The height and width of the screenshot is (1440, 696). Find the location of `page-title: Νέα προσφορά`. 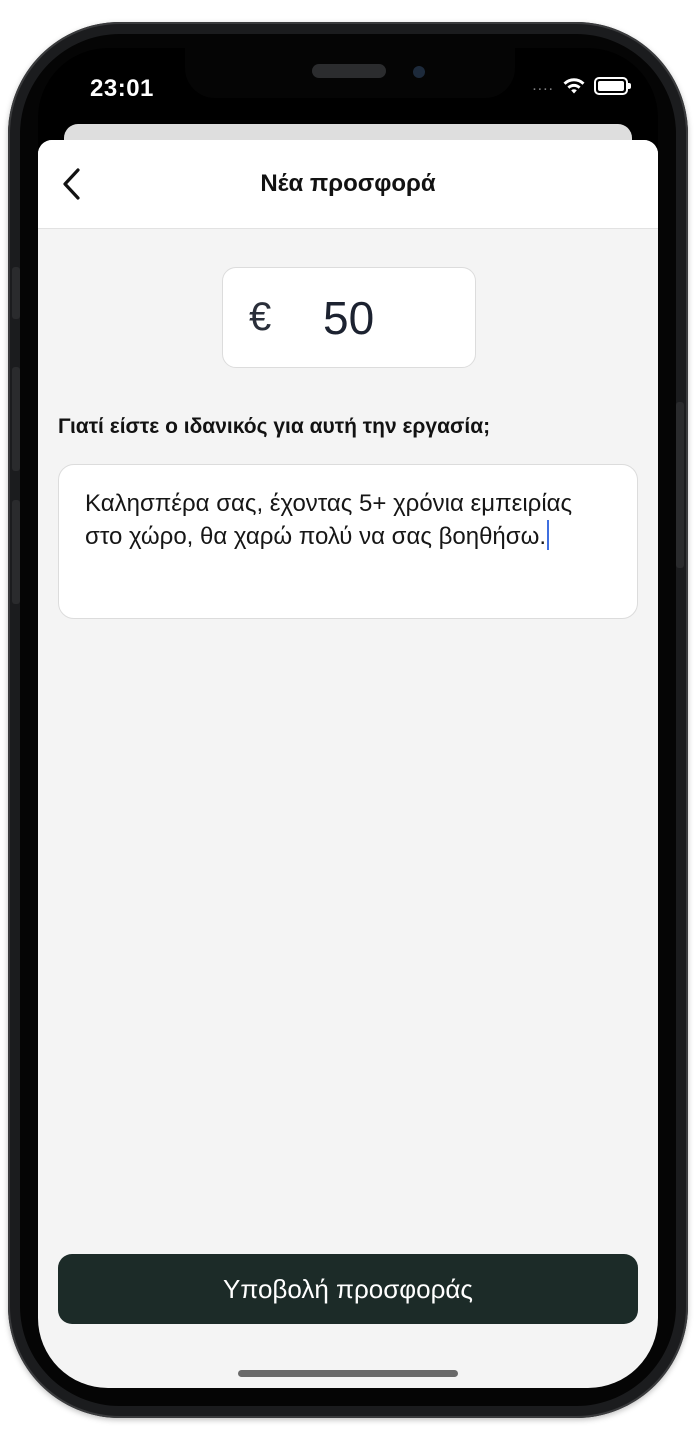

page-title: Νέα προσφορά is located at coordinates (348, 183).